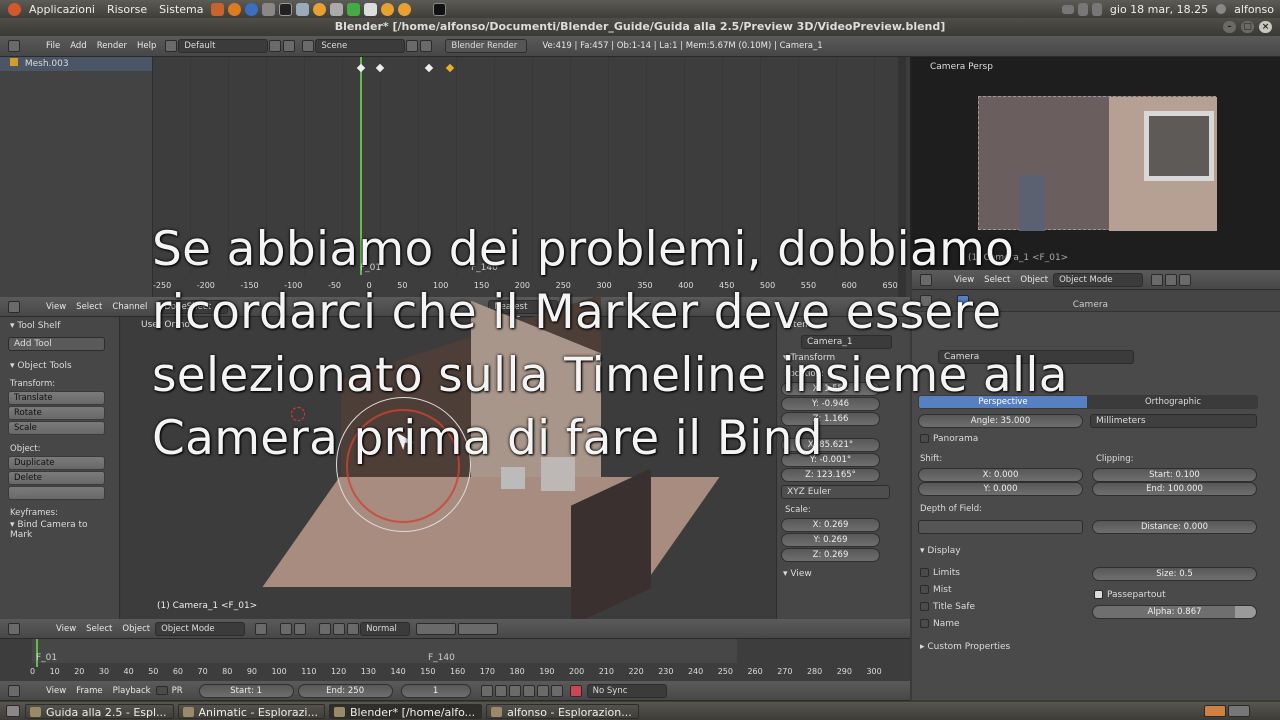 The height and width of the screenshot is (720, 1280). Describe the element at coordinates (1174, 612) in the screenshot. I see `alpha-slider: Alpha: 0.867` at that location.